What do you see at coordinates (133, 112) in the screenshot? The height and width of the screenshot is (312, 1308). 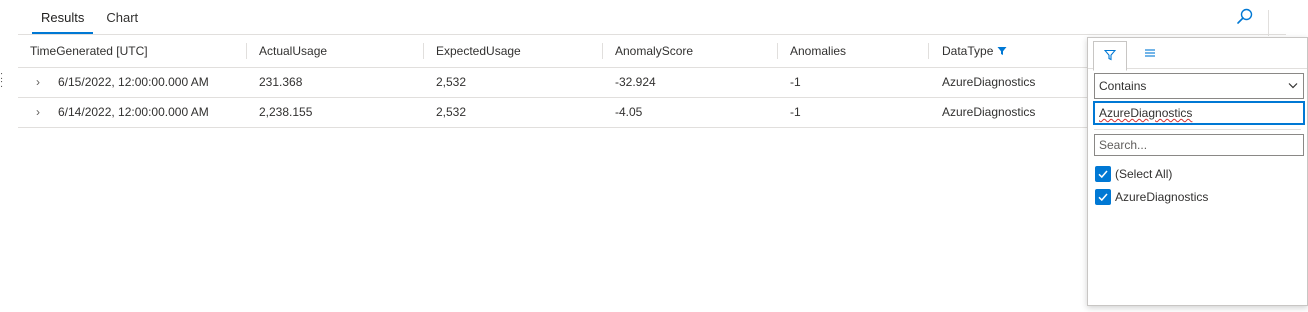 I see `cell-timegenerated: 6/14/2022, 12:00:00.000 AM` at bounding box center [133, 112].